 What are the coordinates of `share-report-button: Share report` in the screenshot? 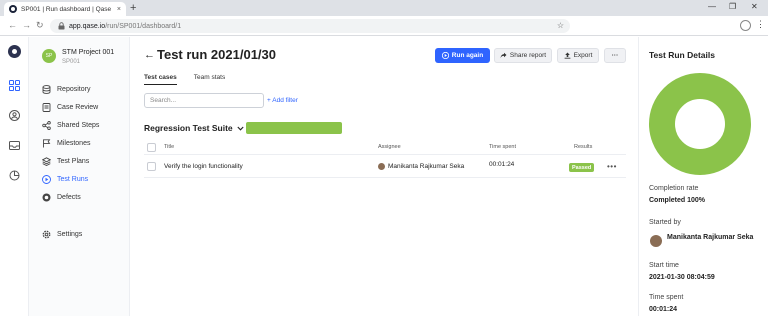 It's located at (523, 55).